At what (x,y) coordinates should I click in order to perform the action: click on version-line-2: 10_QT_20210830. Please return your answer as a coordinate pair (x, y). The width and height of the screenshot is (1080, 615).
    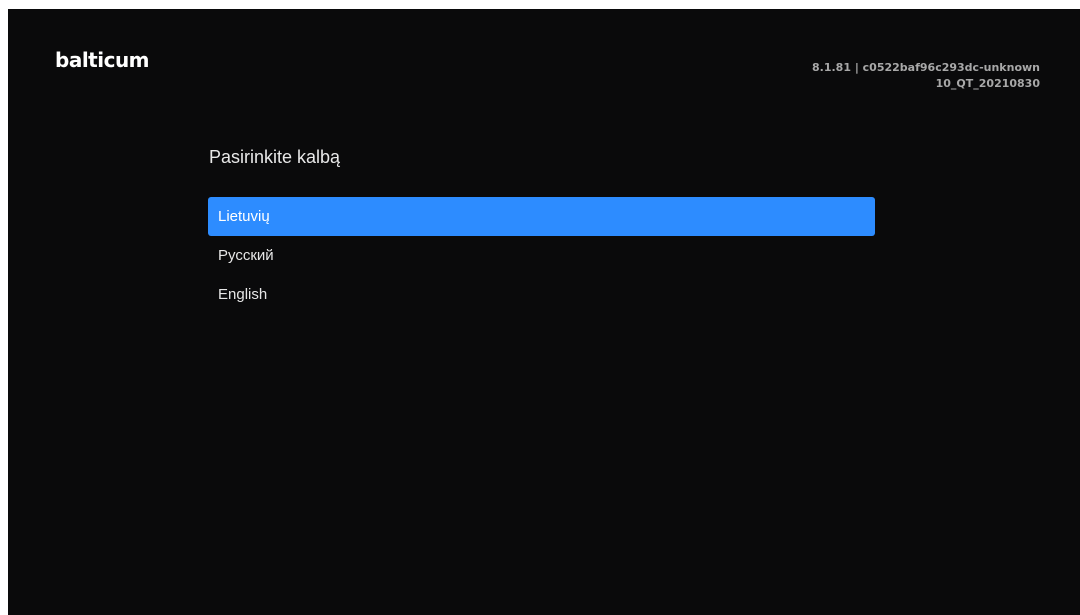
    Looking at the image, I should click on (987, 83).